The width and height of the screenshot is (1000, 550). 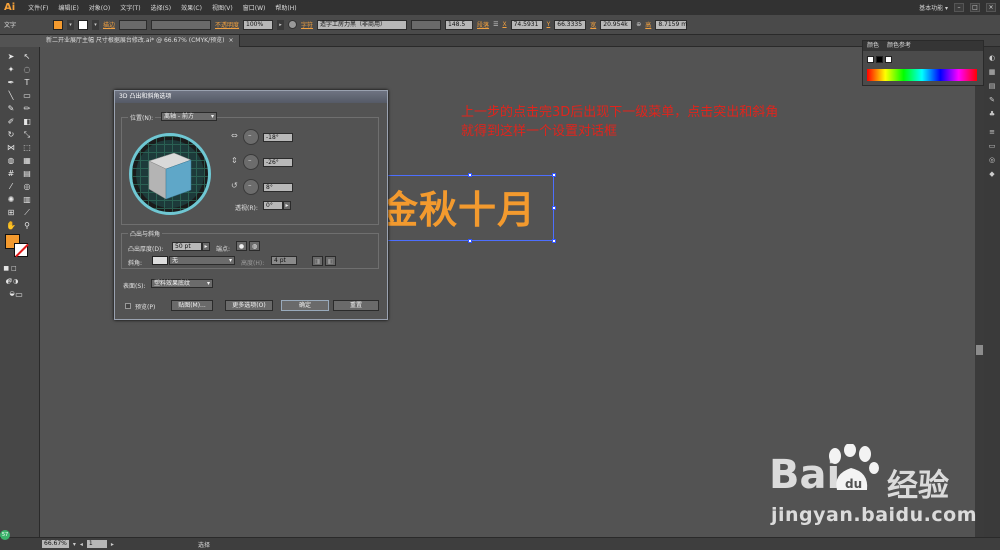 I want to click on stroke-swatch, so click(x=21, y=250).